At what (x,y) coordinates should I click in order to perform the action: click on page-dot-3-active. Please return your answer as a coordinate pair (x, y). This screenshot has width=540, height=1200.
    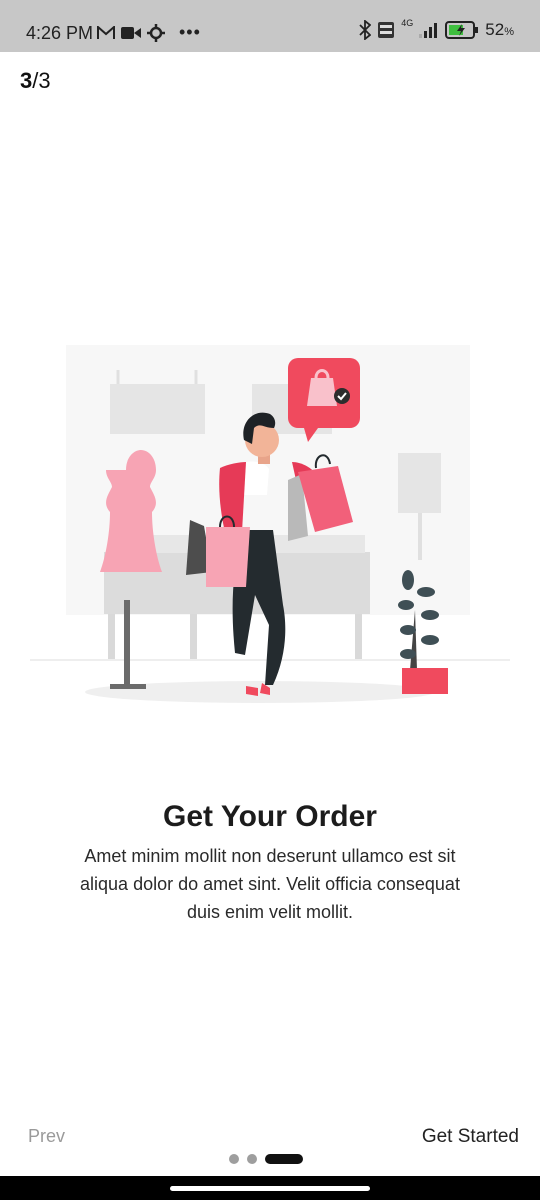
    Looking at the image, I should click on (284, 1159).